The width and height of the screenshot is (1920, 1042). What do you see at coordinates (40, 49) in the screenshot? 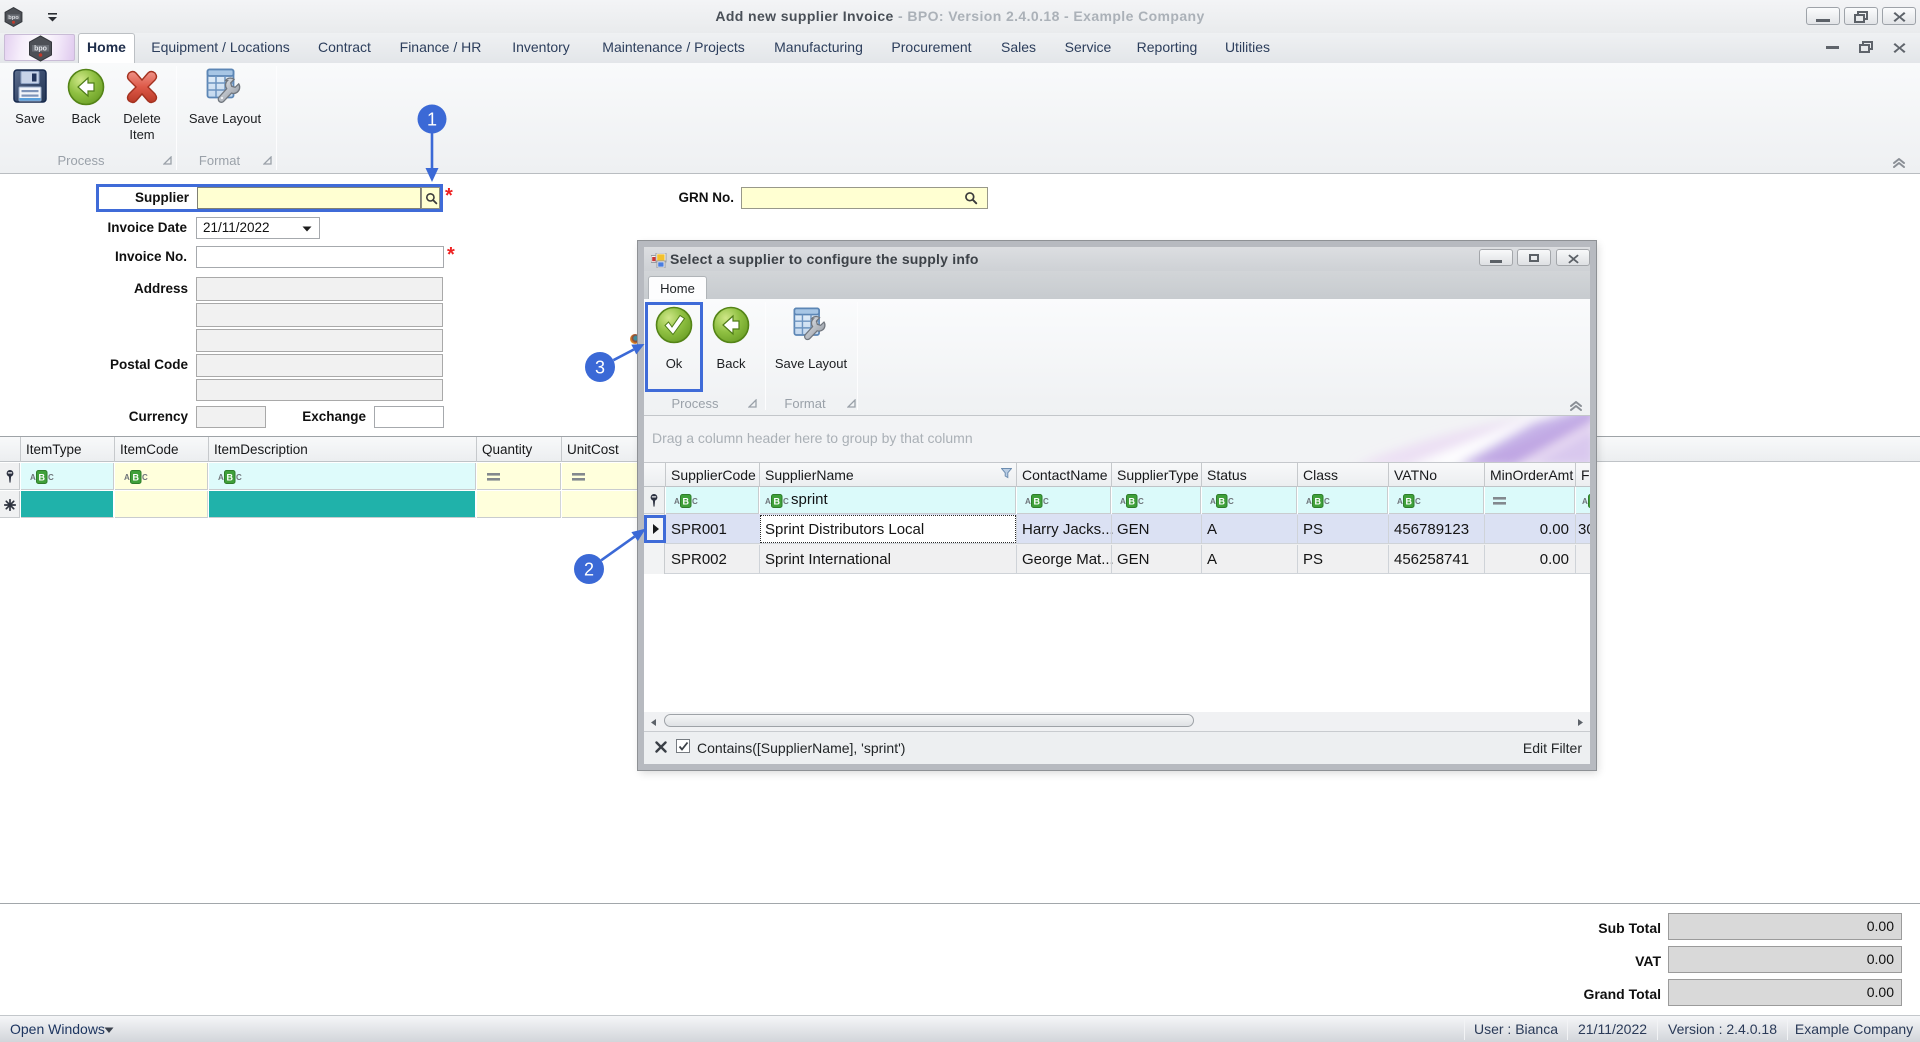
I see `svg-text: bpo` at bounding box center [40, 49].